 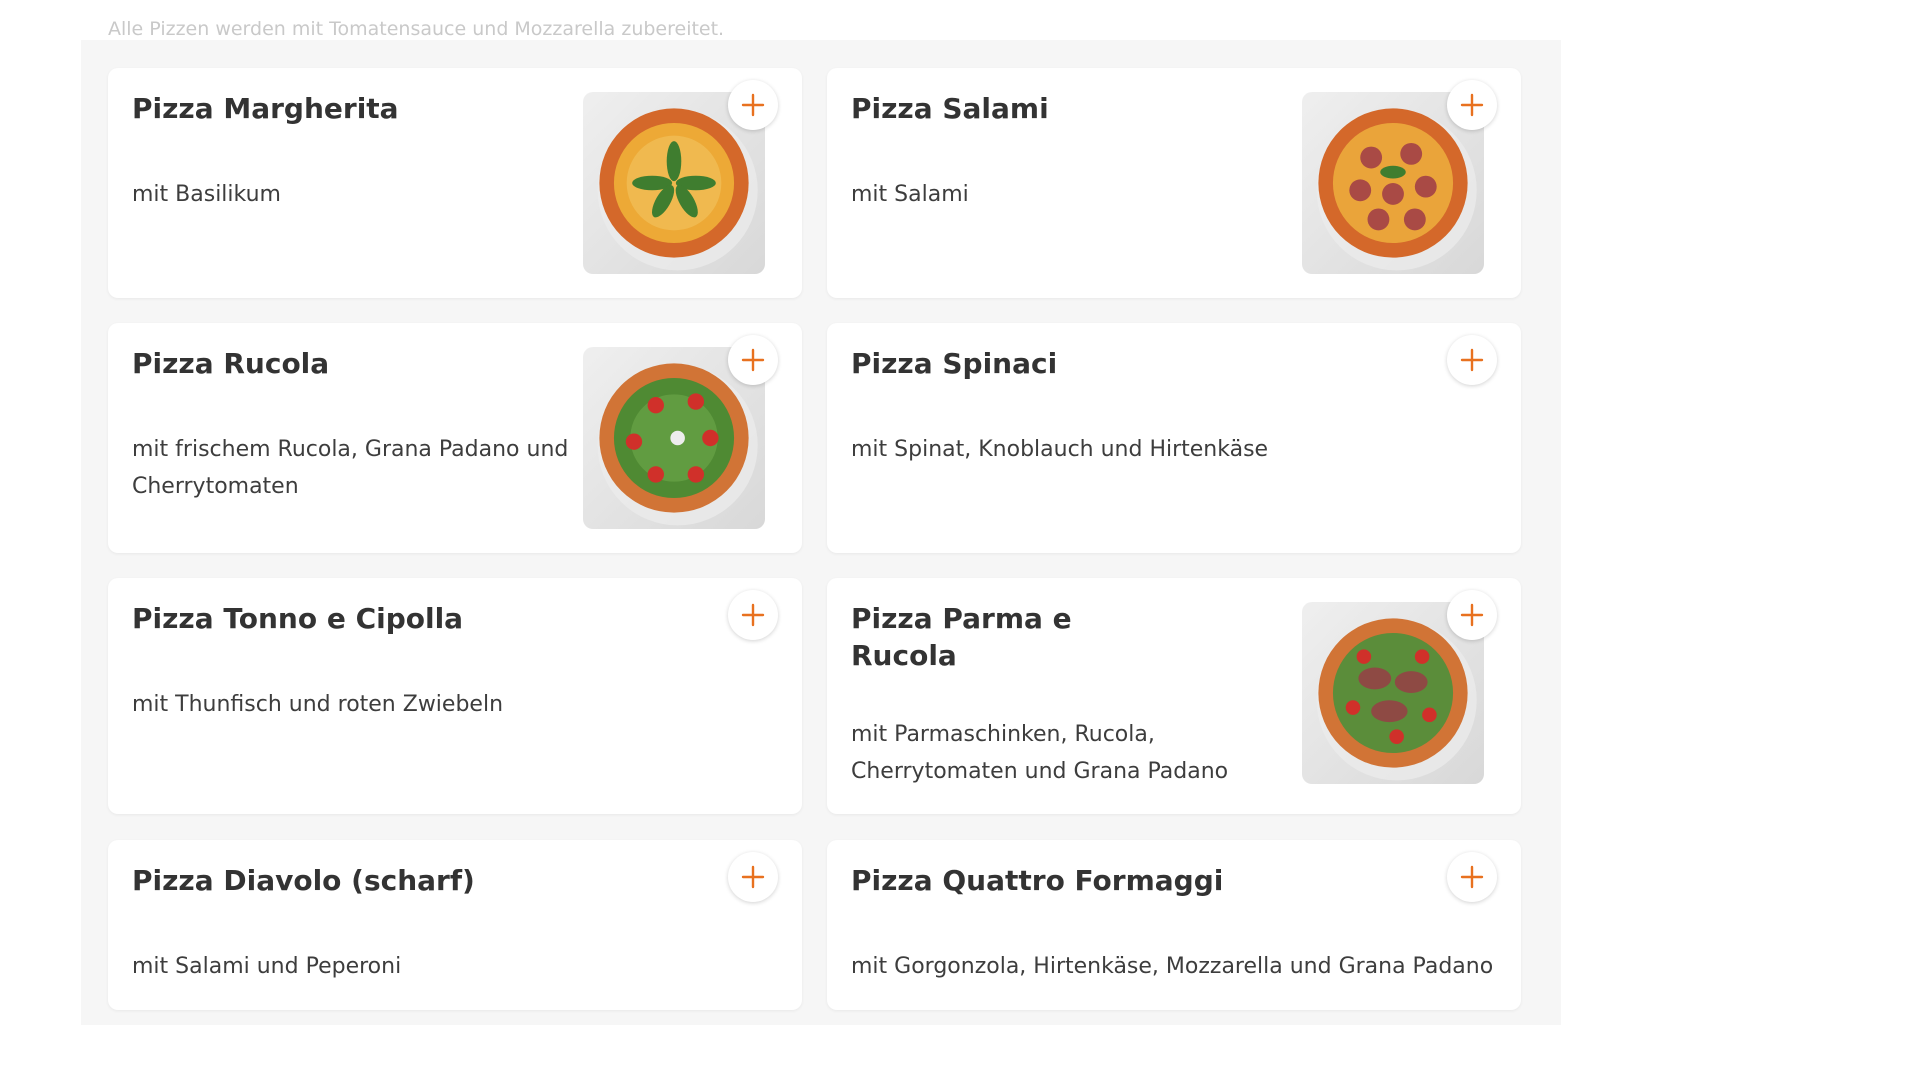 I want to click on menu-item-title: Pizza Quattro Formaggi, so click(x=1037, y=880).